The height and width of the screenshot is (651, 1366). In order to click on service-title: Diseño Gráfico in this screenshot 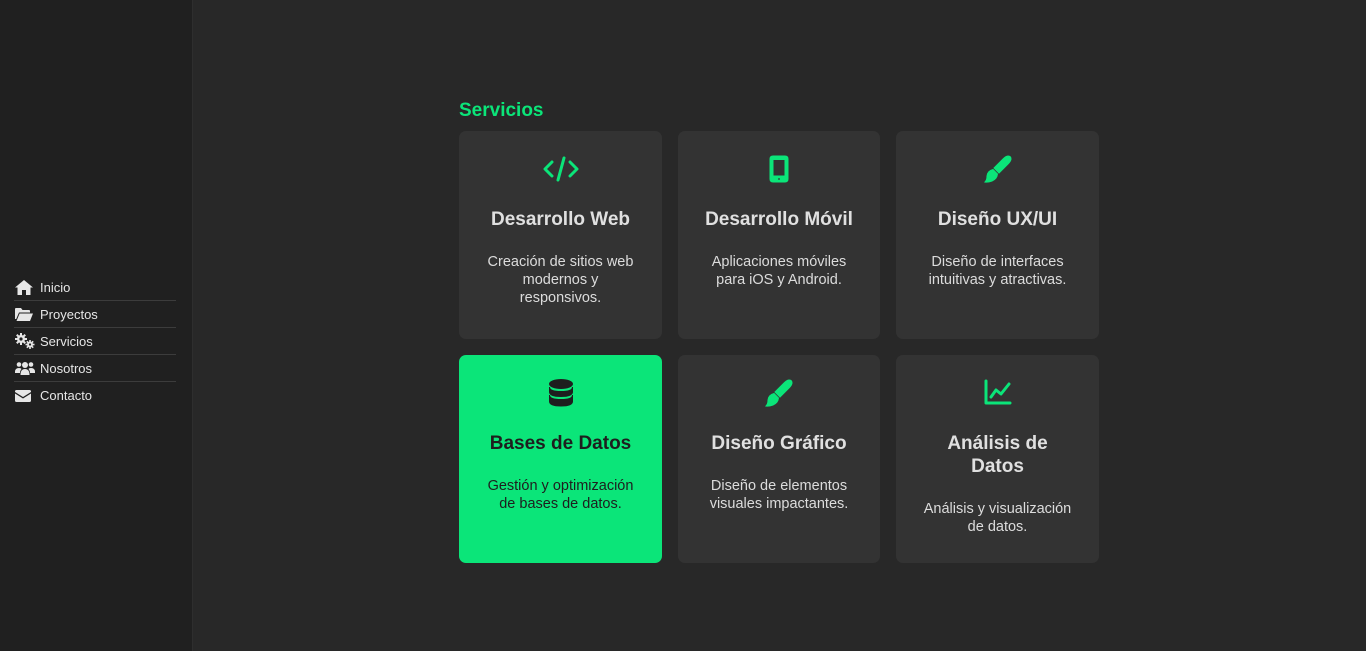, I will do `click(779, 443)`.